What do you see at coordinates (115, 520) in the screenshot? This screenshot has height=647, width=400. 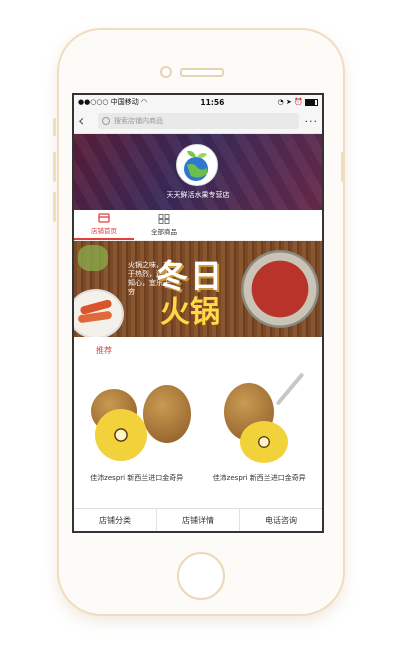 I see `shop-categories-button: 店铺分类` at bounding box center [115, 520].